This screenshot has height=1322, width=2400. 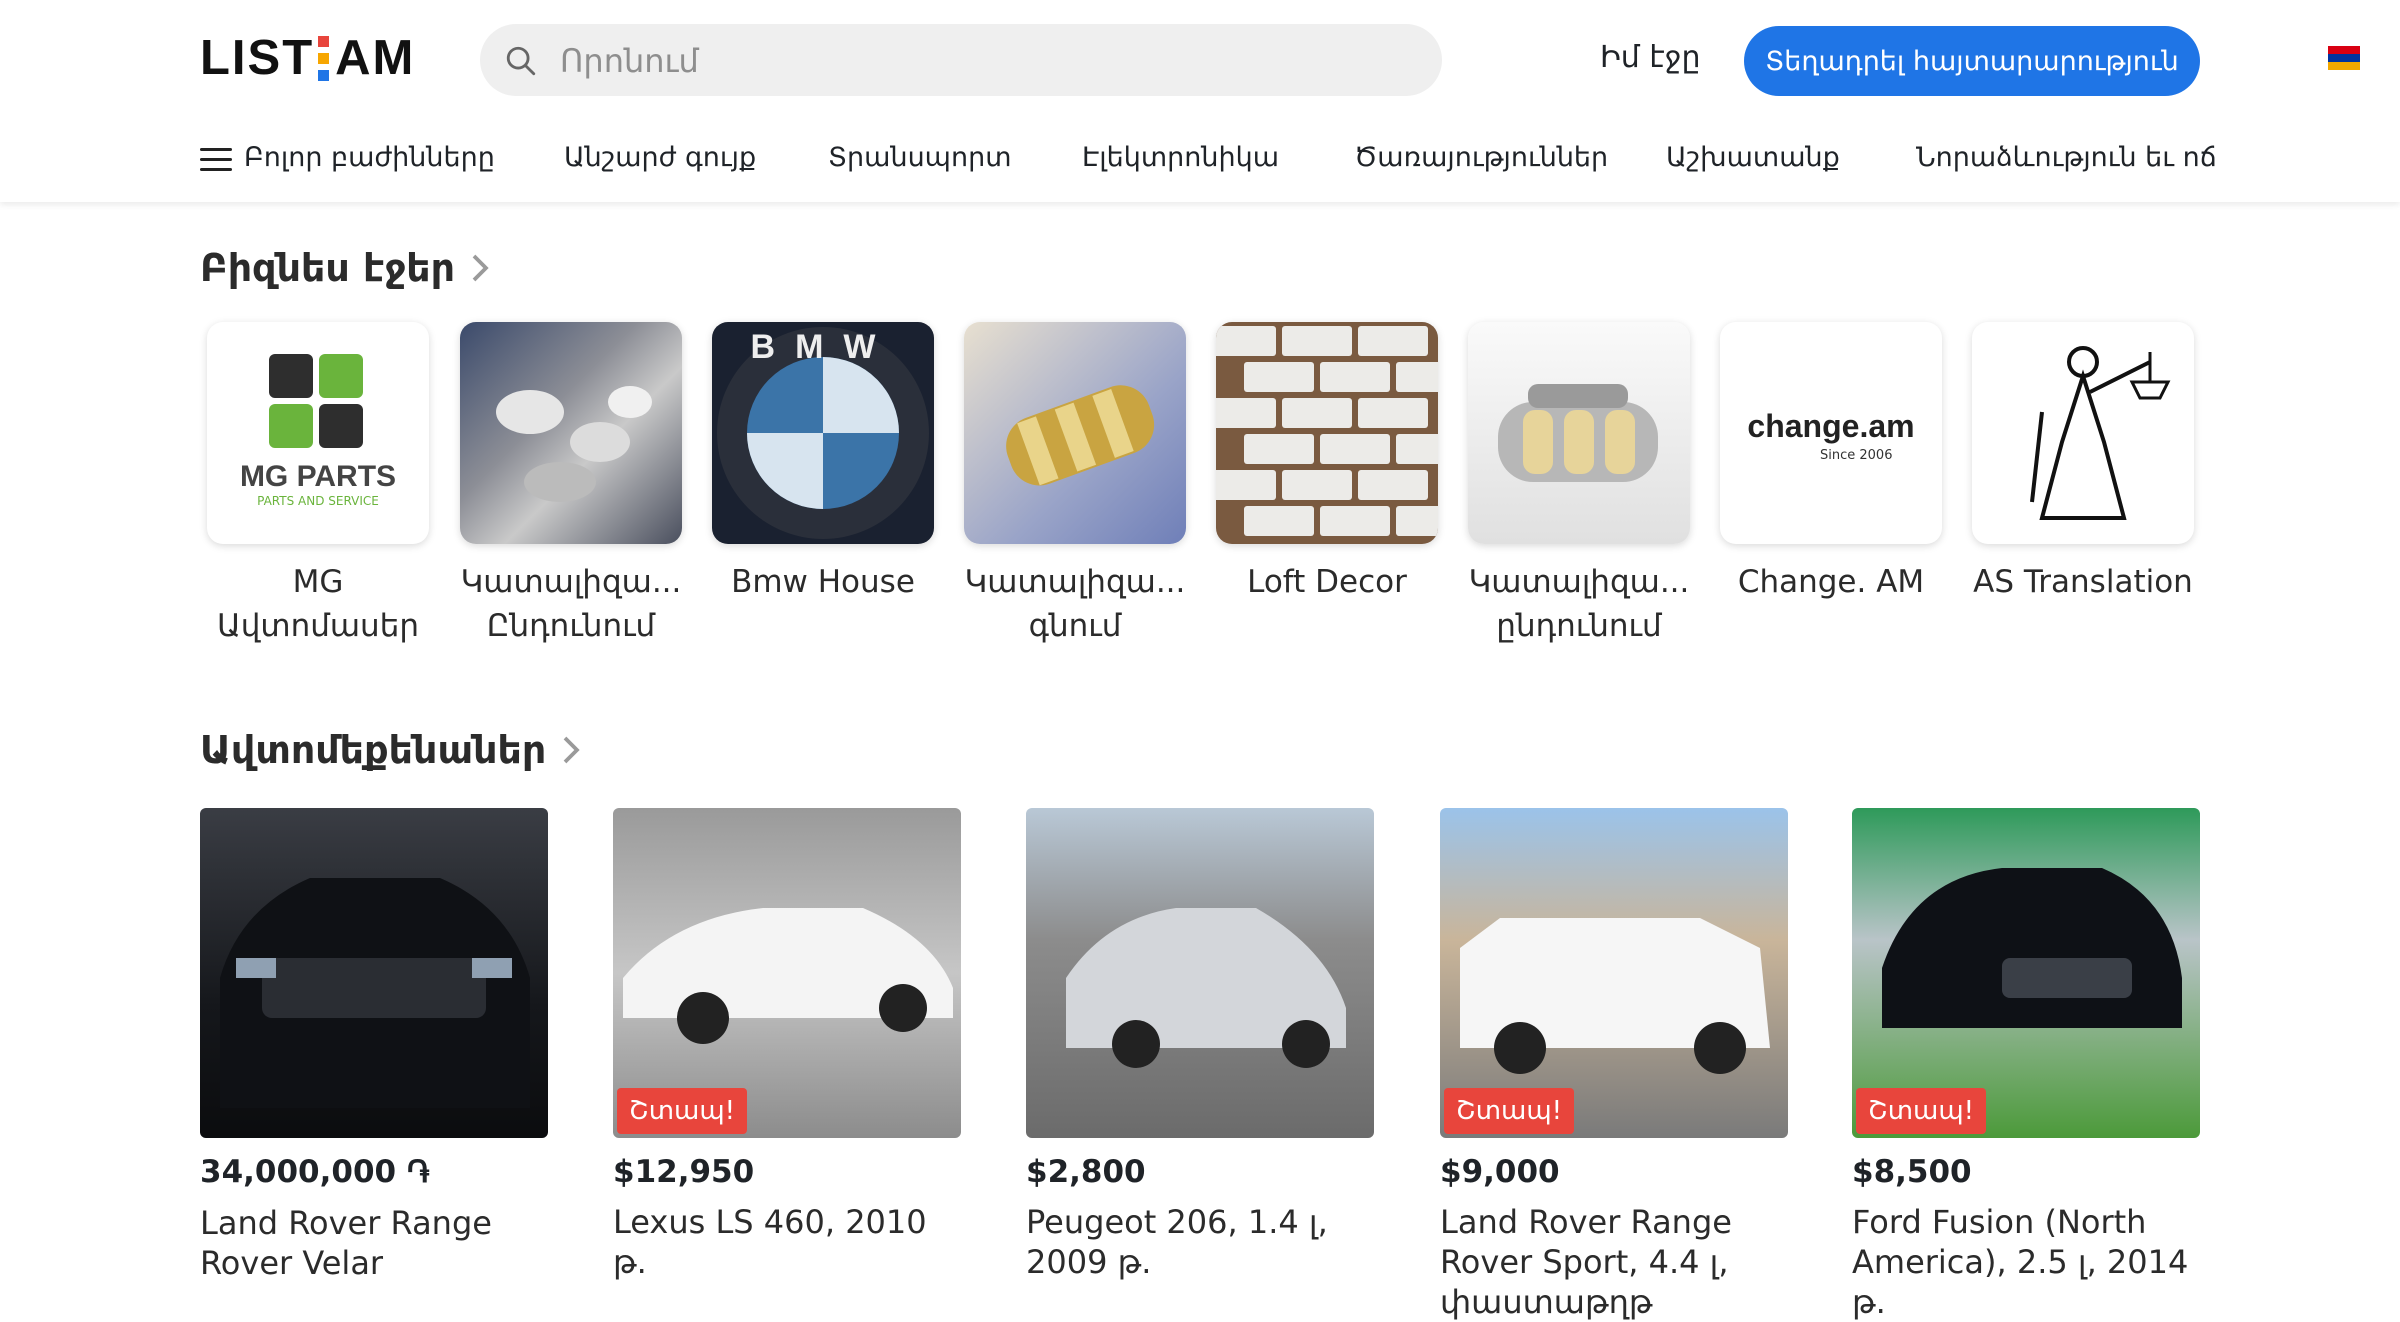 I want to click on mg-logo-sub: PARTS AND SERVICE, so click(x=318, y=501).